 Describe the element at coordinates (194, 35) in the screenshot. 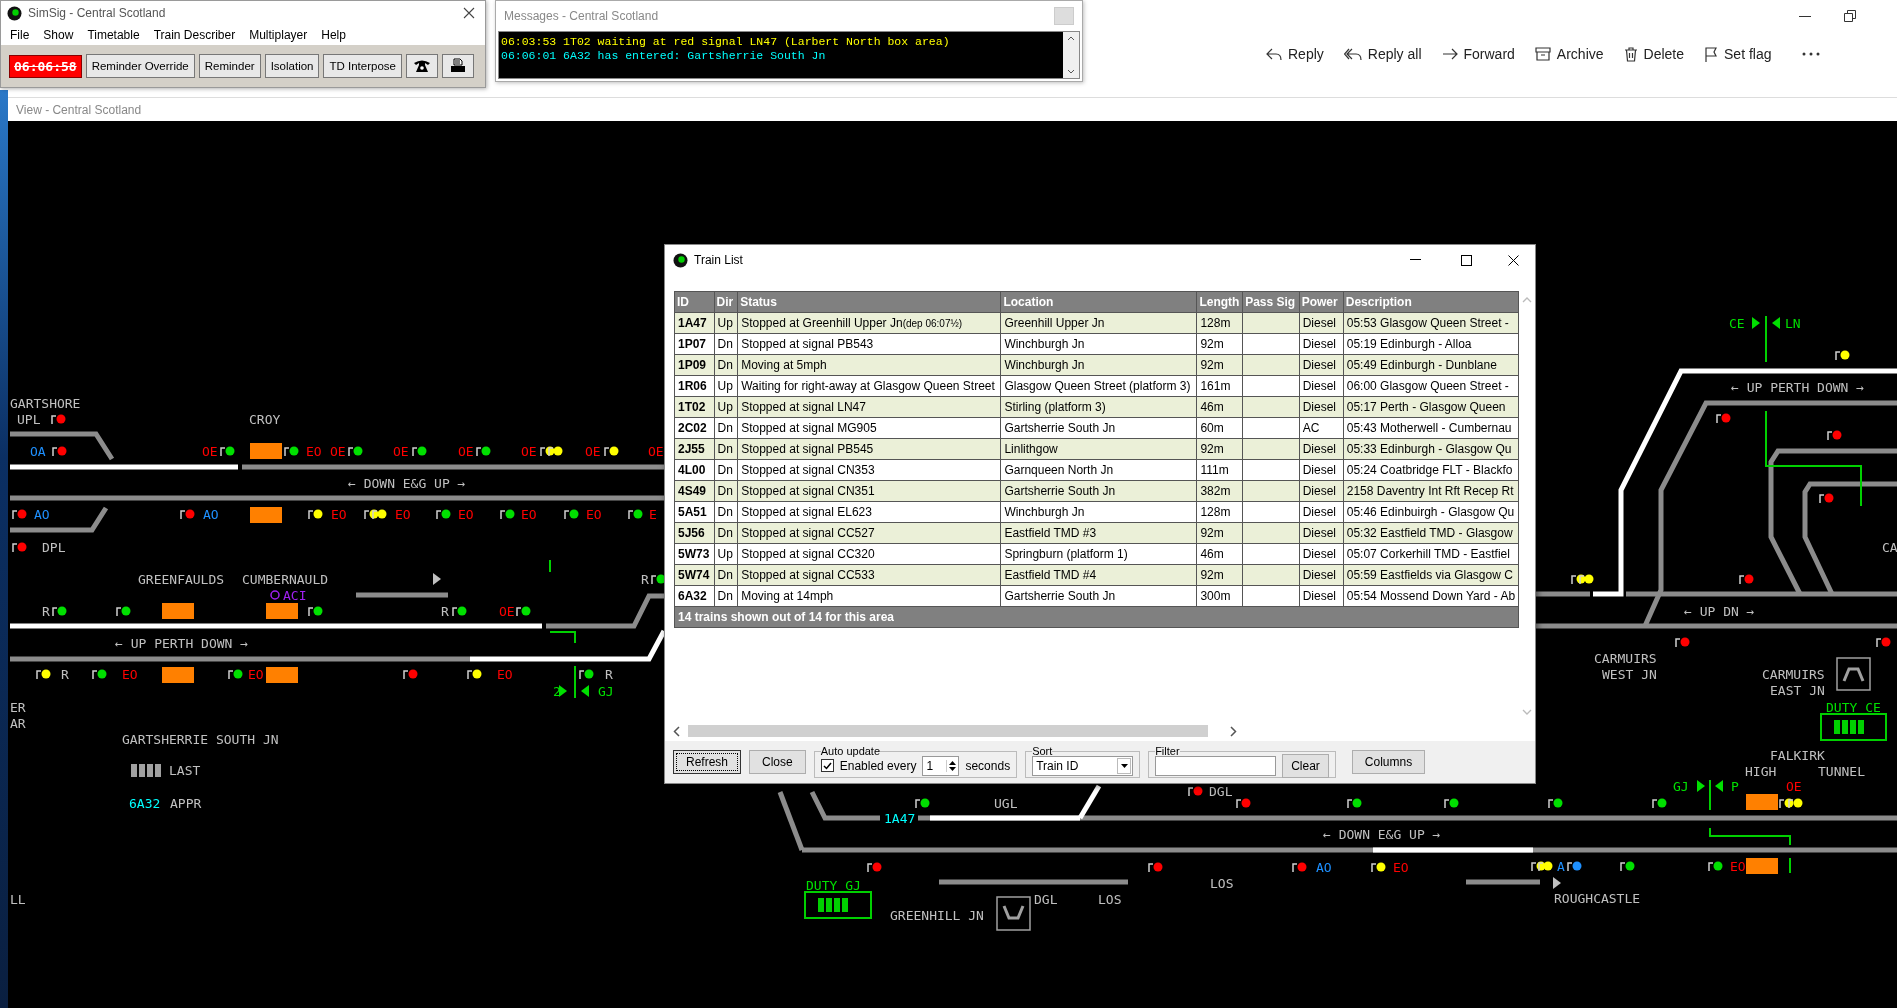

I see `menu-item: Train Describer` at that location.